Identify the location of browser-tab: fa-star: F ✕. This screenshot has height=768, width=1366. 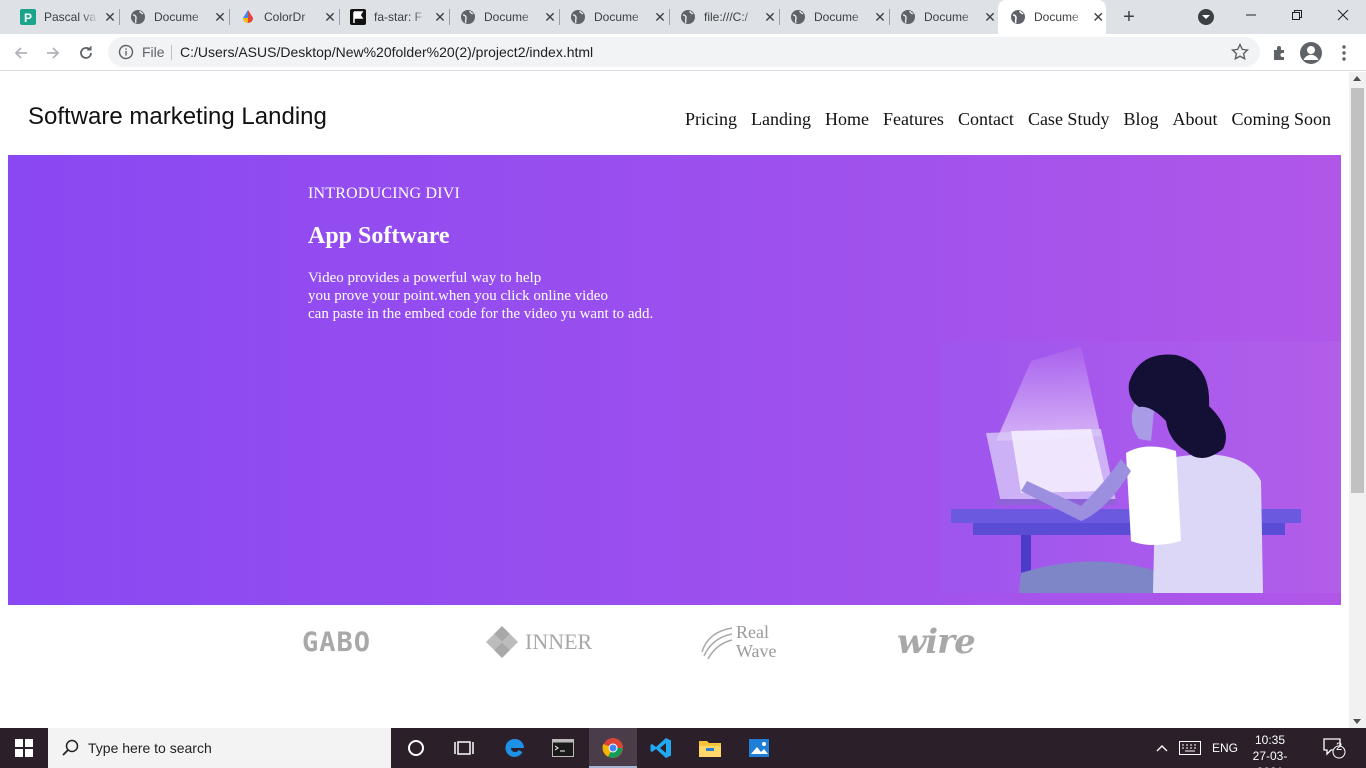
(395, 17).